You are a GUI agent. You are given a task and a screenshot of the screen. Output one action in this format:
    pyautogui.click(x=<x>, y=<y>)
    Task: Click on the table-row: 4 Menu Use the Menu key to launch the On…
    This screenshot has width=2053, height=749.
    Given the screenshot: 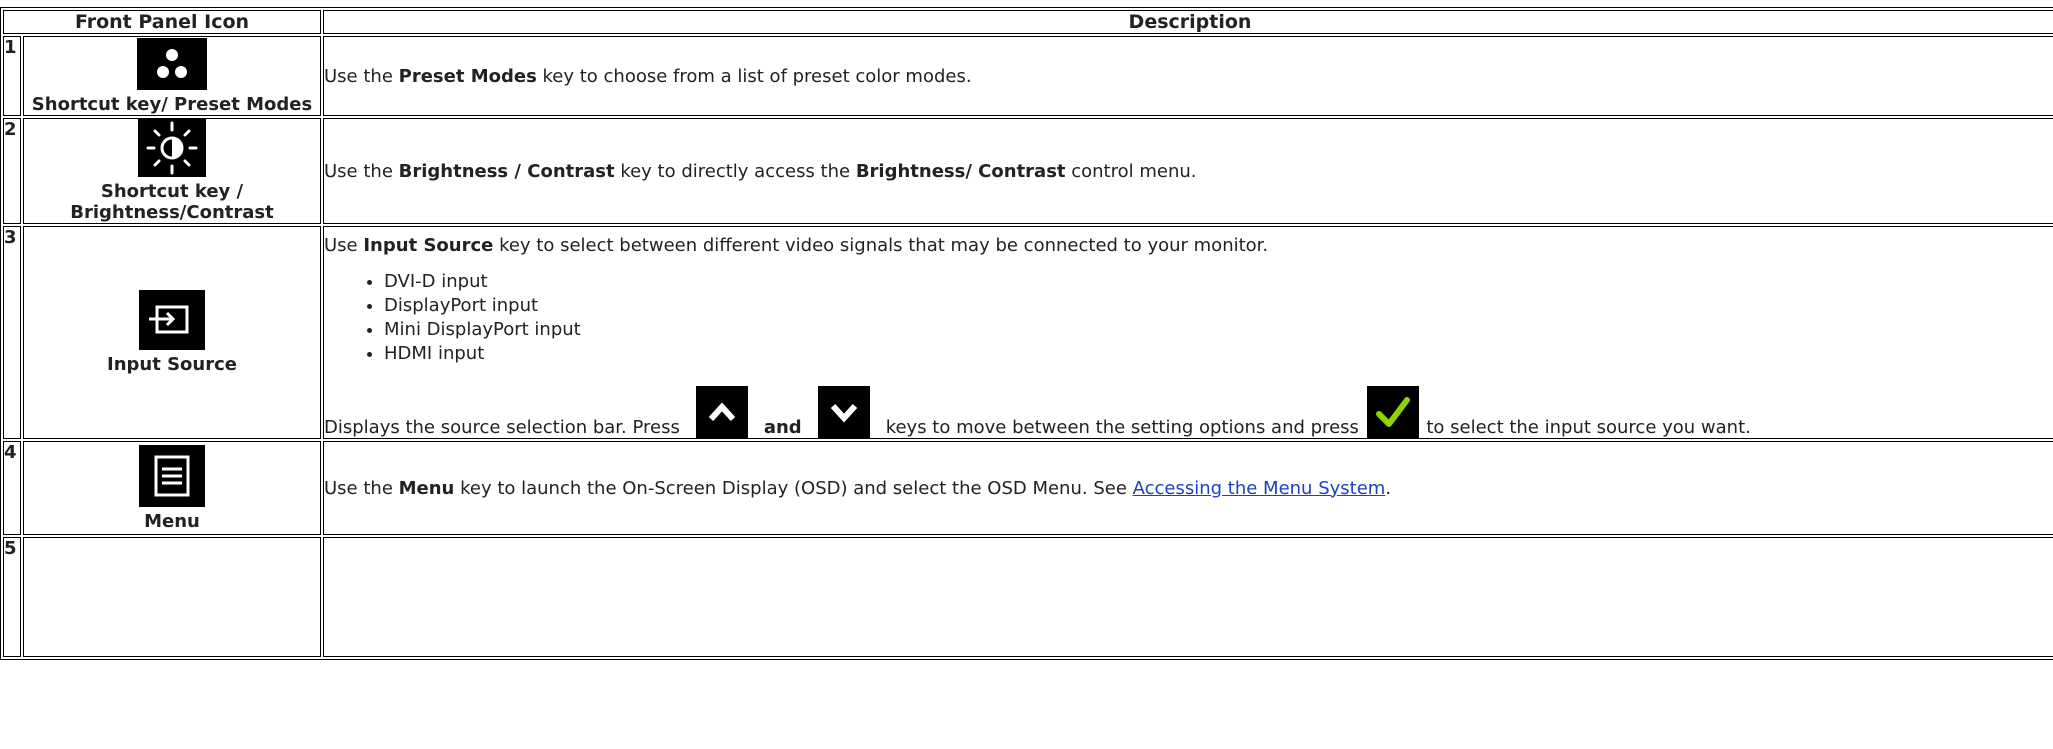 What is the action you would take?
    pyautogui.click(x=1028, y=488)
    